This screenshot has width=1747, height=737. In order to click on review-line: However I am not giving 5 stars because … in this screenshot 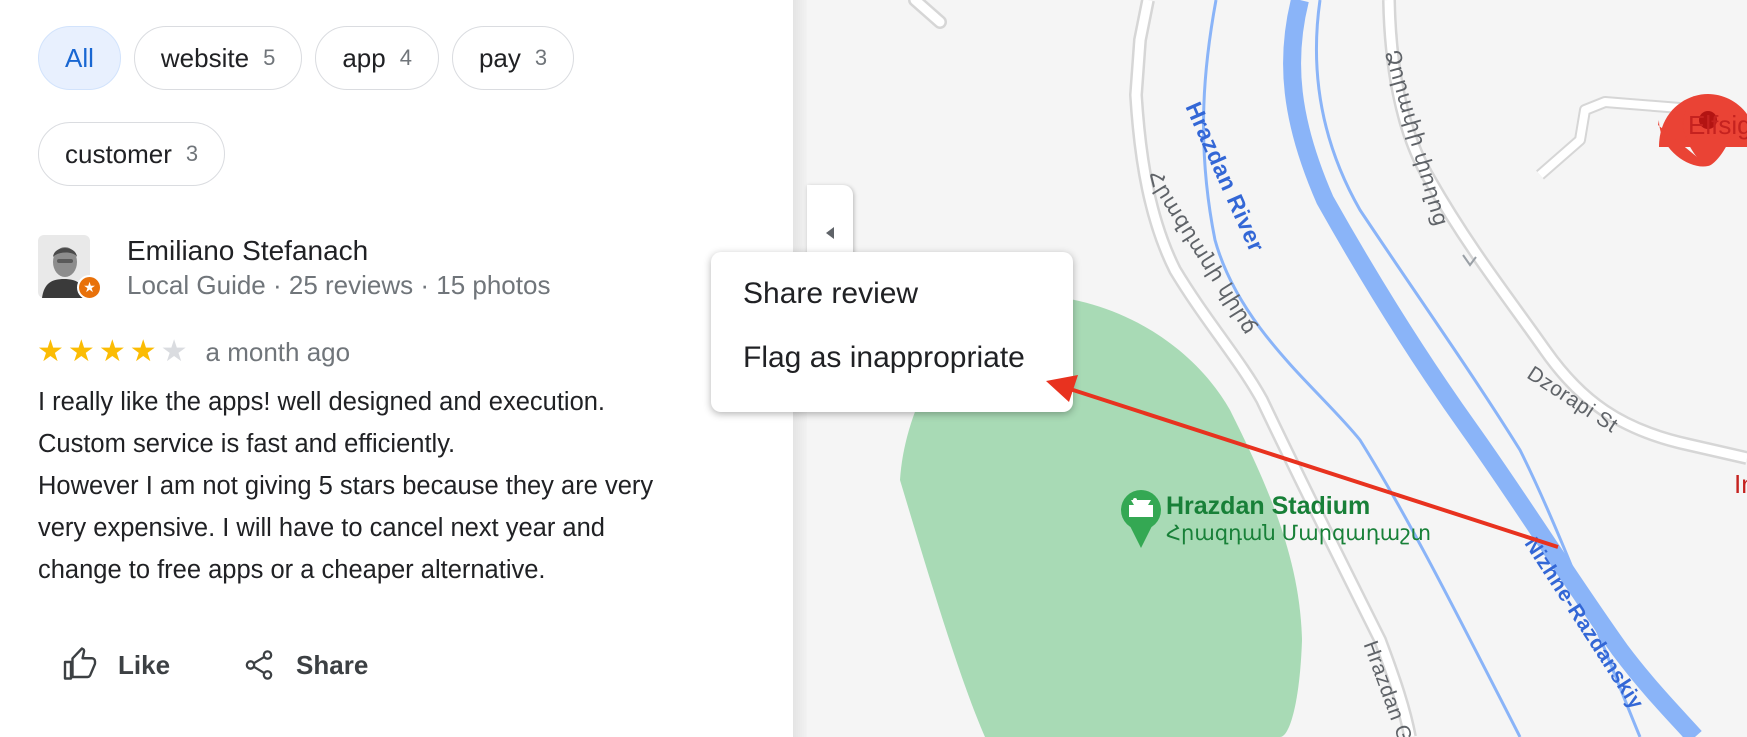, I will do `click(346, 486)`.